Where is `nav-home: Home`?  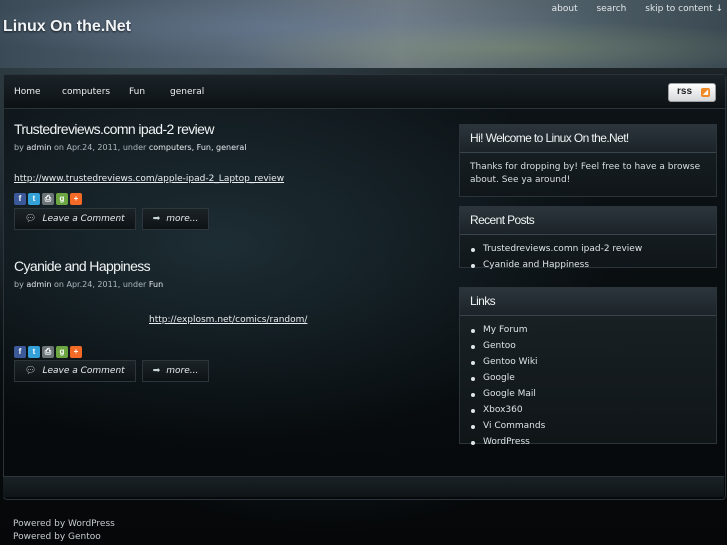 nav-home: Home is located at coordinates (27, 92).